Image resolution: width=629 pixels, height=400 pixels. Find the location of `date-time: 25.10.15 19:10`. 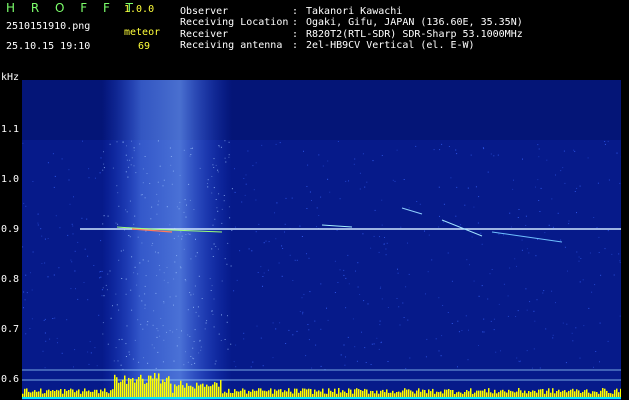

date-time: 25.10.15 19:10 is located at coordinates (48, 46).